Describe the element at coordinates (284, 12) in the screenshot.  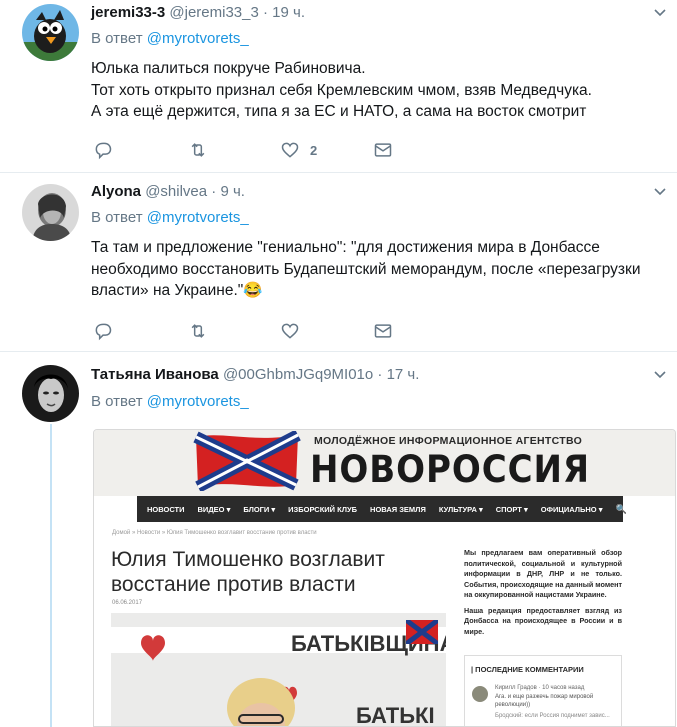
I see `timestamp: · 19 ч.` at that location.